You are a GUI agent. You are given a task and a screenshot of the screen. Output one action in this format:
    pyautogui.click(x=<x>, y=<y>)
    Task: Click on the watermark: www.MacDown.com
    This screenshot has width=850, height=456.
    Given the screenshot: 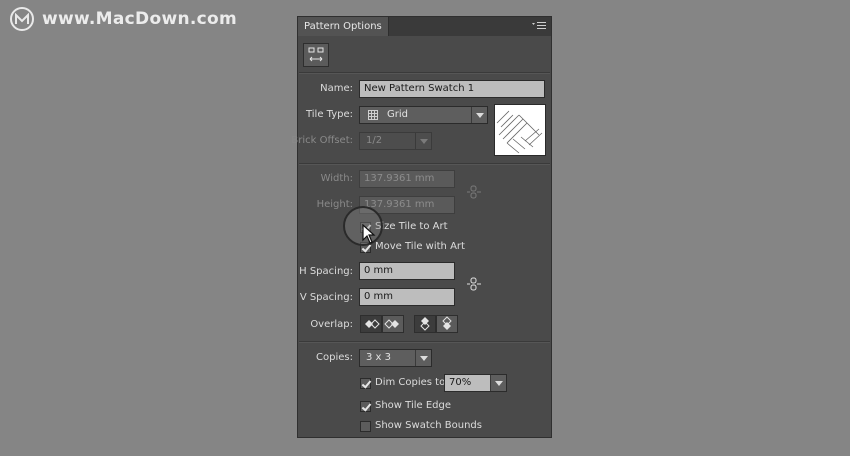 What is the action you would take?
    pyautogui.click(x=123, y=19)
    